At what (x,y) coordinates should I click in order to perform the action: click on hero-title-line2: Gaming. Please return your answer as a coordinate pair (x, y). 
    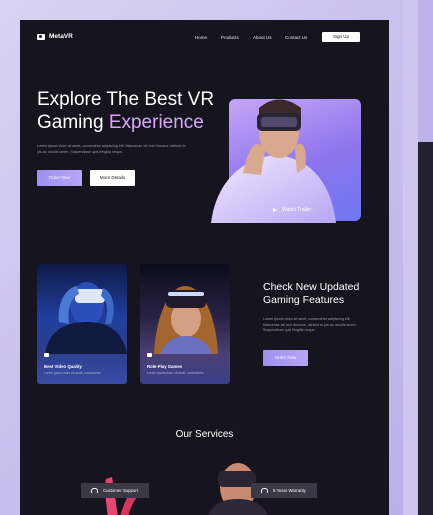
    Looking at the image, I should click on (73, 122).